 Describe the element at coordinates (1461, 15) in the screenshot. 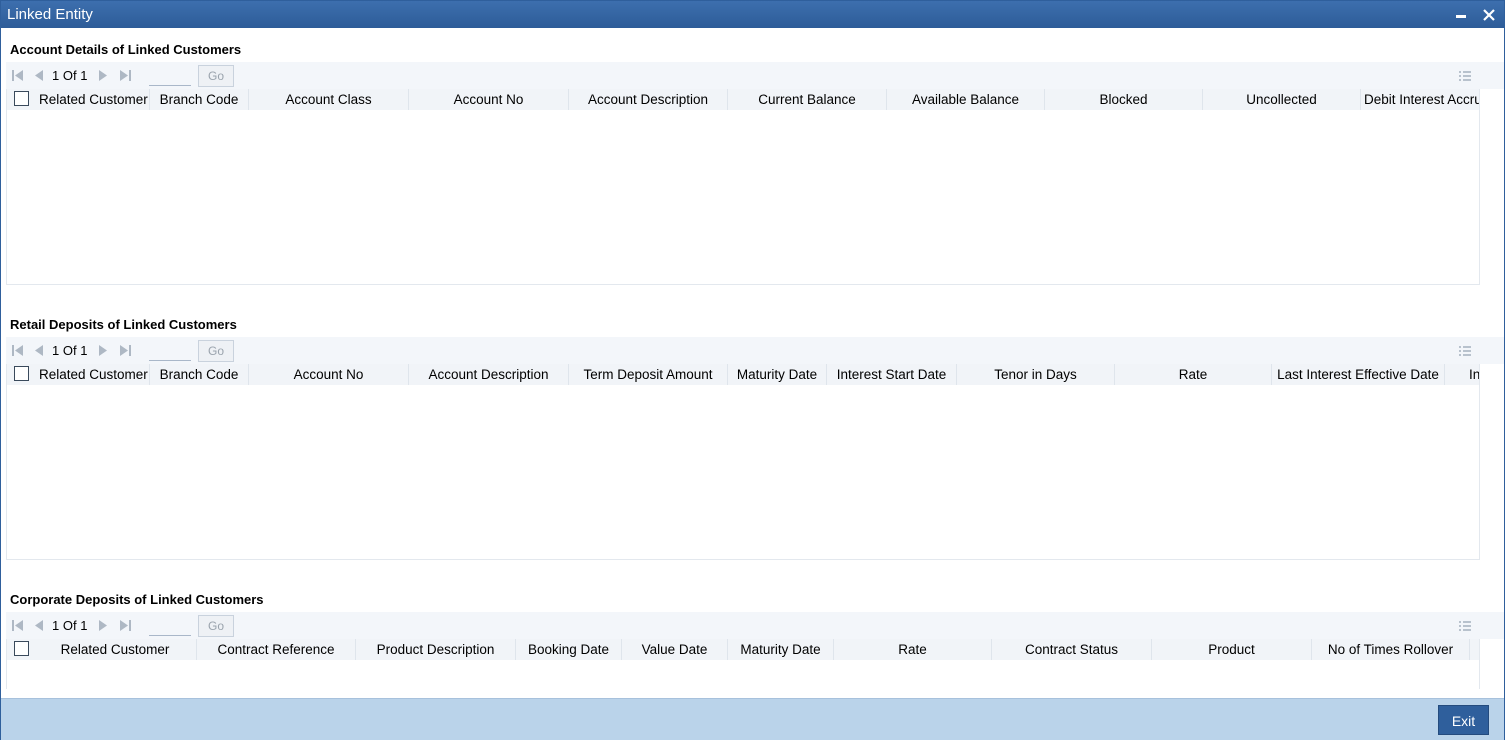

I see `minimize-icon` at that location.